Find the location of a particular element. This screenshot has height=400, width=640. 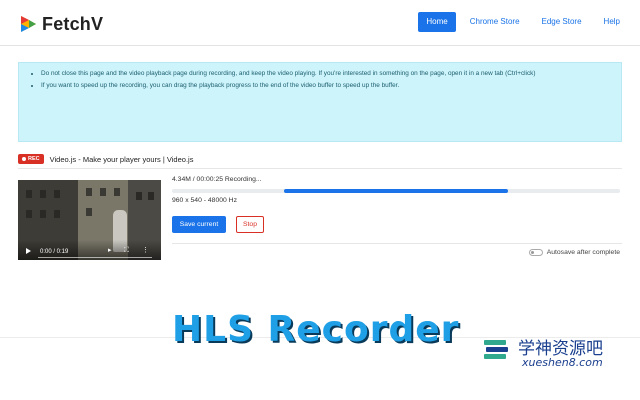

media-resolution: 960 x 540 - 48000 Hz is located at coordinates (204, 200).